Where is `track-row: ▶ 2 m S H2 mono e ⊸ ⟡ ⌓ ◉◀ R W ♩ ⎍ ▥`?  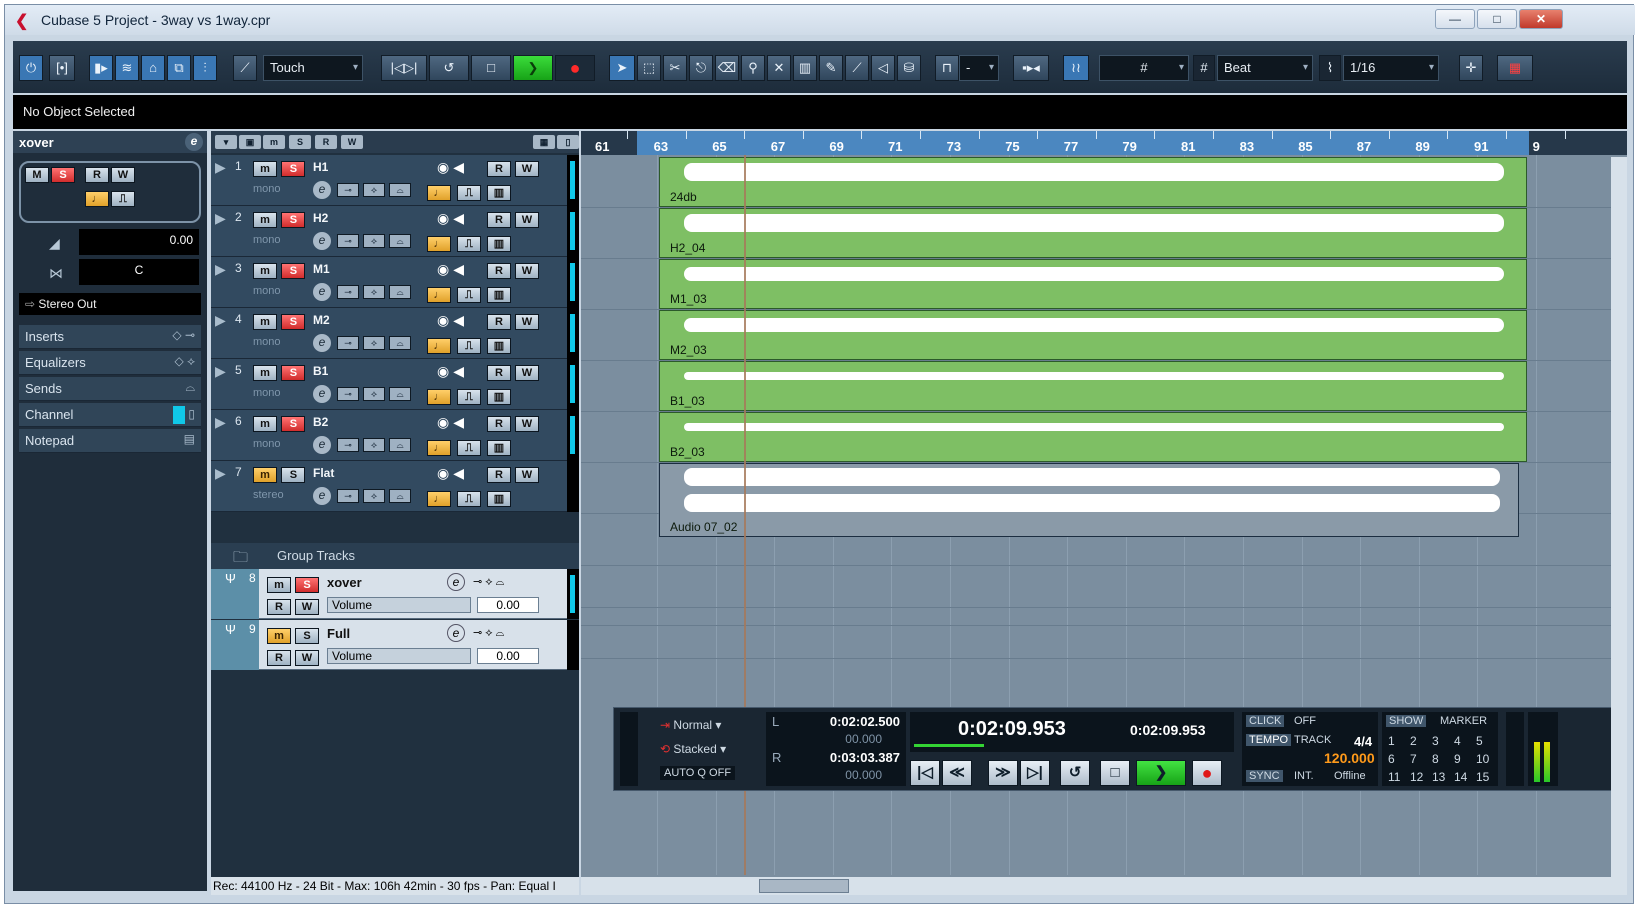 track-row: ▶ 2 m S H2 mono e ⊸ ⟡ ⌓ ◉◀ R W ♩ ⎍ ▥ is located at coordinates (395, 231).